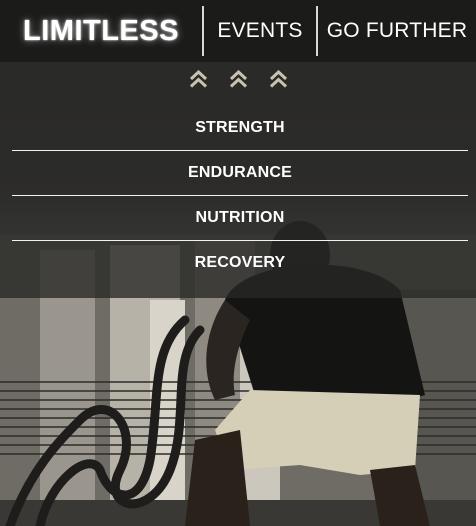 The width and height of the screenshot is (476, 526). Describe the element at coordinates (240, 173) in the screenshot. I see `menu-item-endurance: ENDURANCE` at that location.